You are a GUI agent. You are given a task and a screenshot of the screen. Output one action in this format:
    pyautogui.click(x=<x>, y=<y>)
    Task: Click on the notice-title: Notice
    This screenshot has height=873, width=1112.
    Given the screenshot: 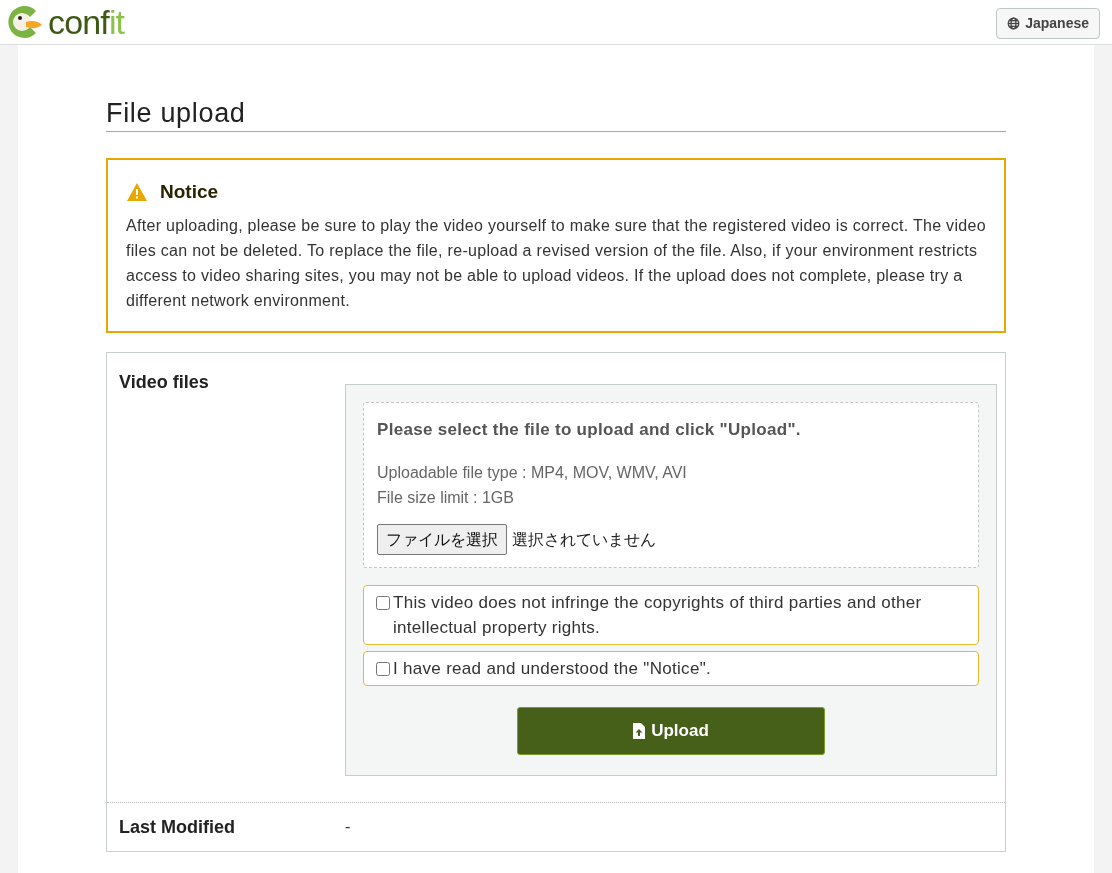 What is the action you would take?
    pyautogui.click(x=189, y=192)
    